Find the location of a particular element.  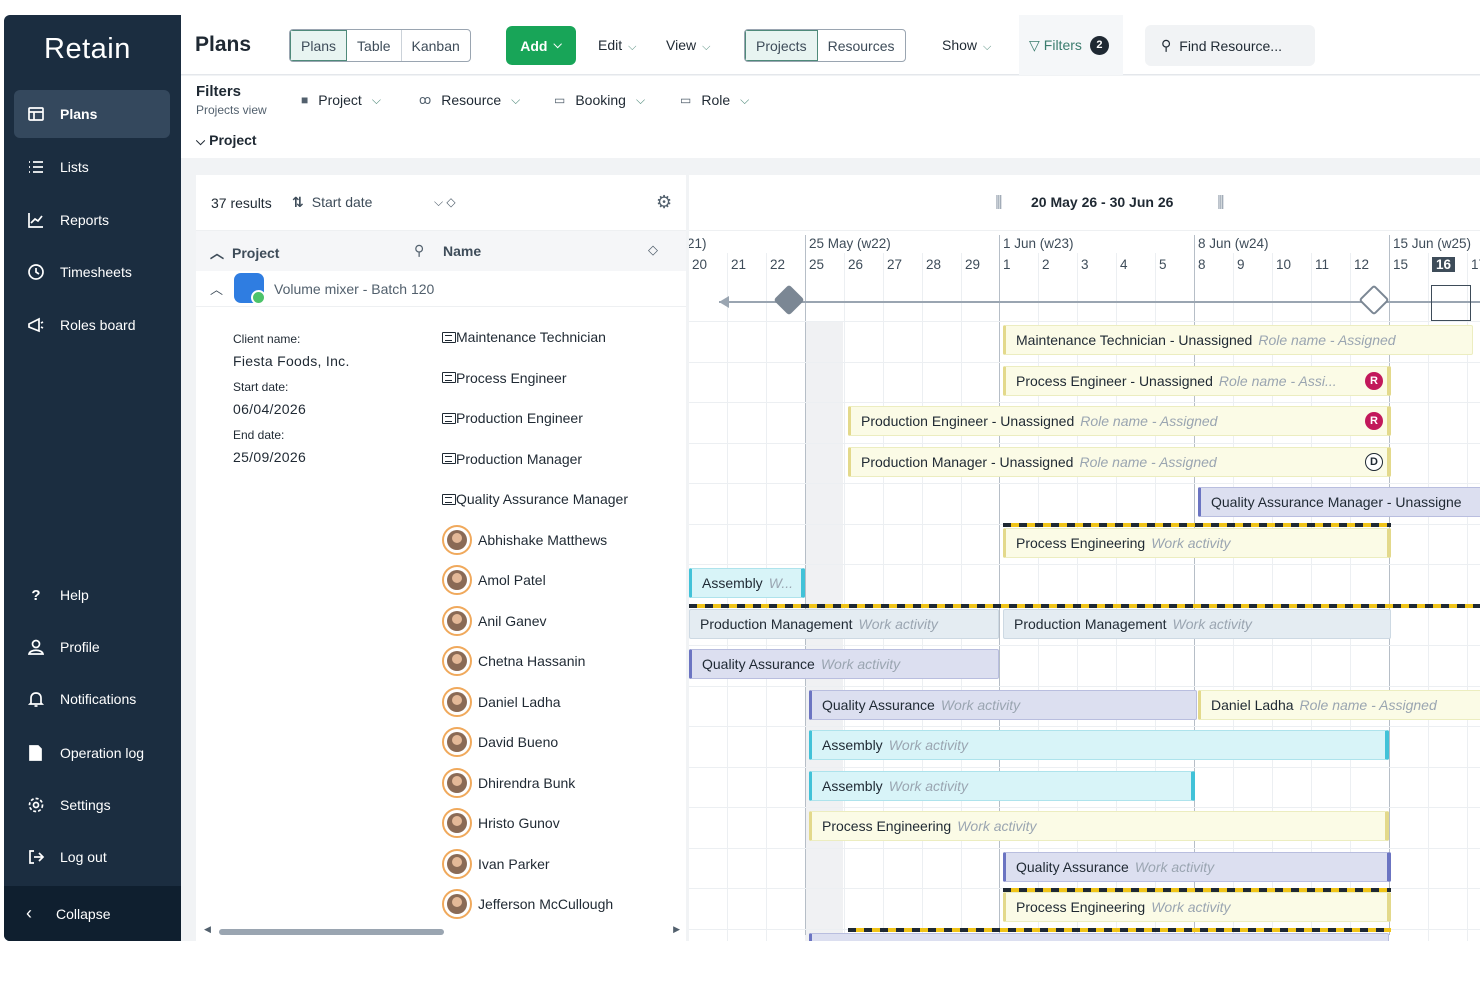

filters-button: ▽ Filters 2 is located at coordinates (1071, 45).